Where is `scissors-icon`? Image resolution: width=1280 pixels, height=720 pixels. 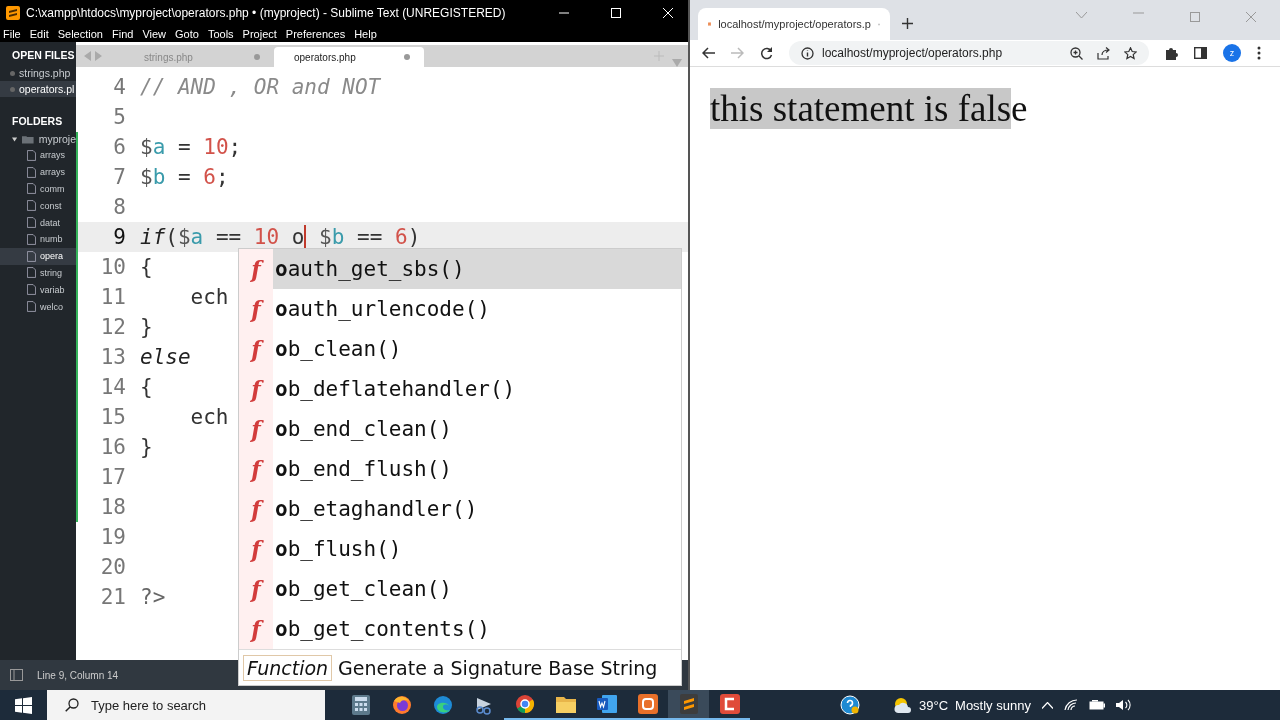
scissors-icon is located at coordinates (483, 705).